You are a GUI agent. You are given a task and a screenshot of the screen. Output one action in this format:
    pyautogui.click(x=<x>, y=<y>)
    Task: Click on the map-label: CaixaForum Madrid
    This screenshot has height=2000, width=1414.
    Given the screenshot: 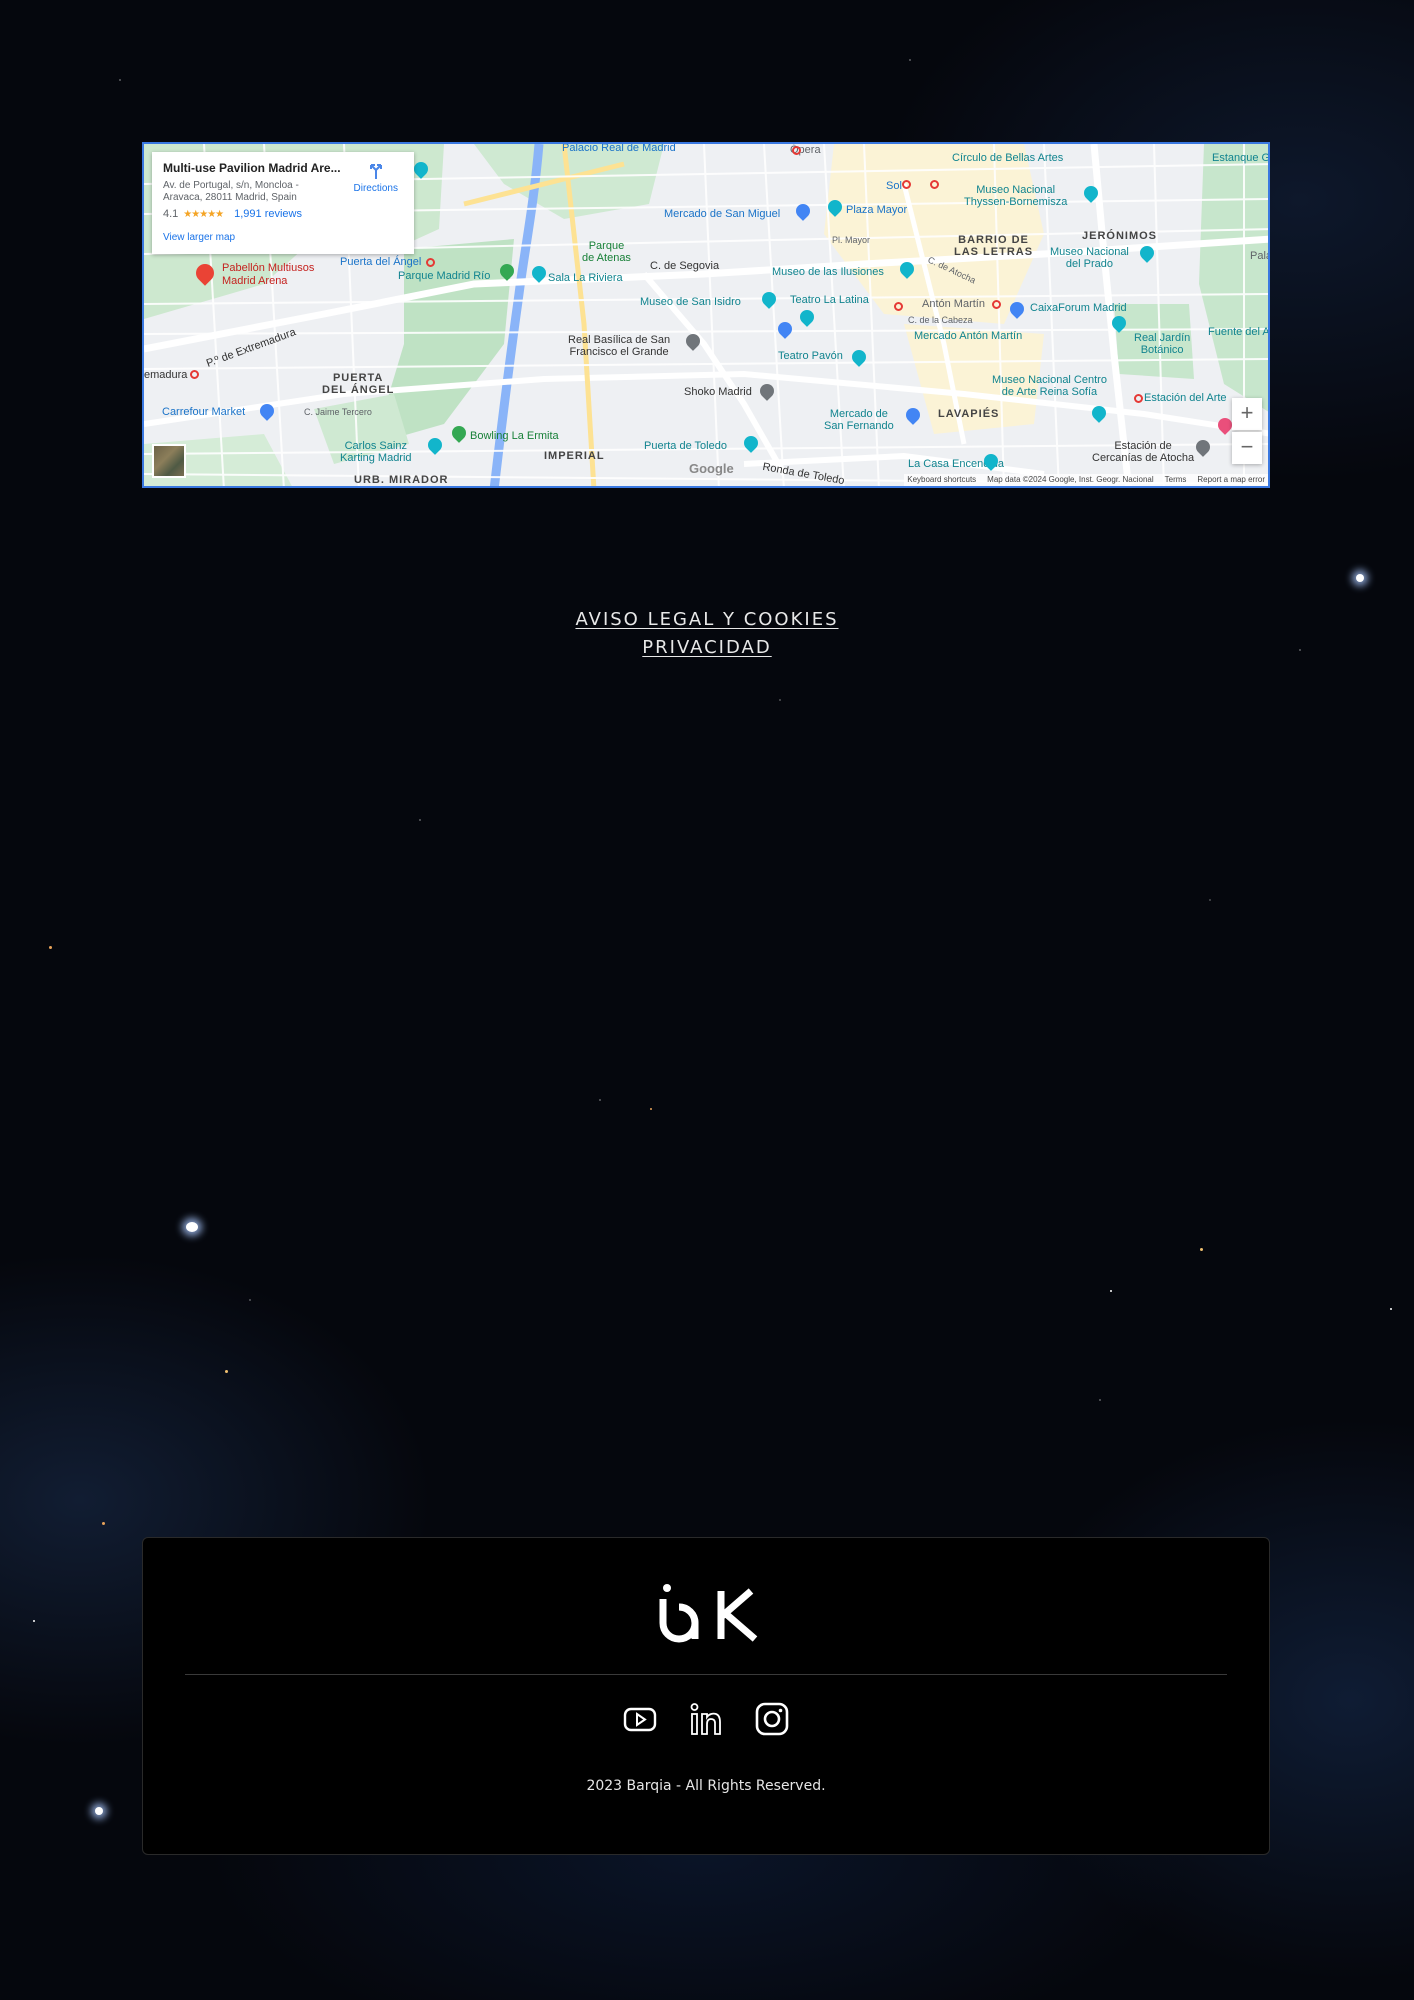 What is the action you would take?
    pyautogui.click(x=1078, y=308)
    